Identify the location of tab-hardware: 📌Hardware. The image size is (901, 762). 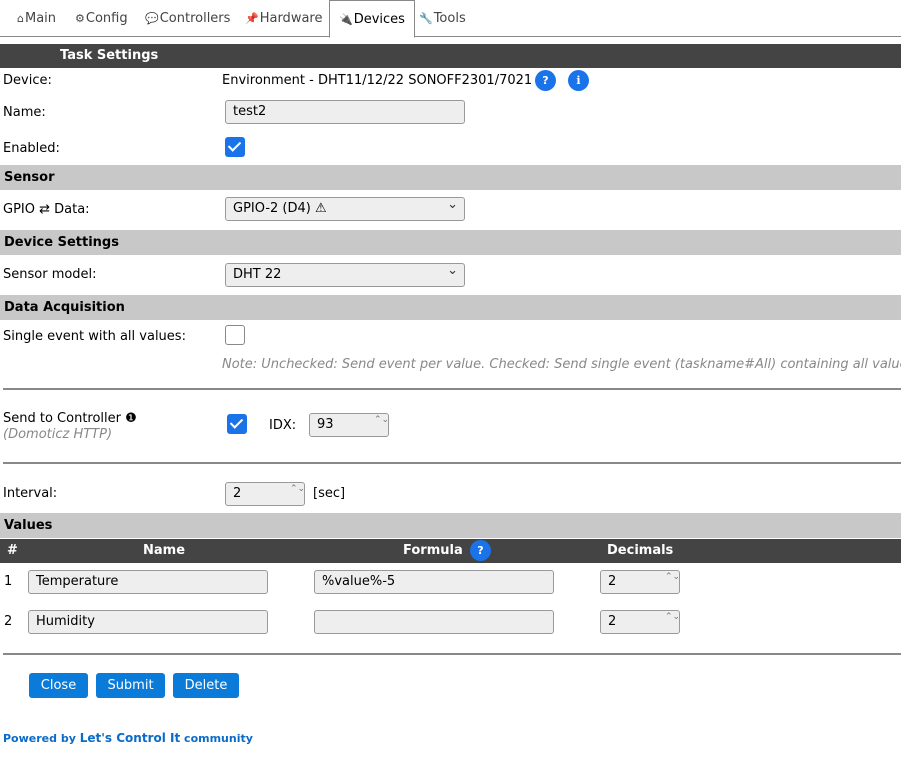
(283, 18).